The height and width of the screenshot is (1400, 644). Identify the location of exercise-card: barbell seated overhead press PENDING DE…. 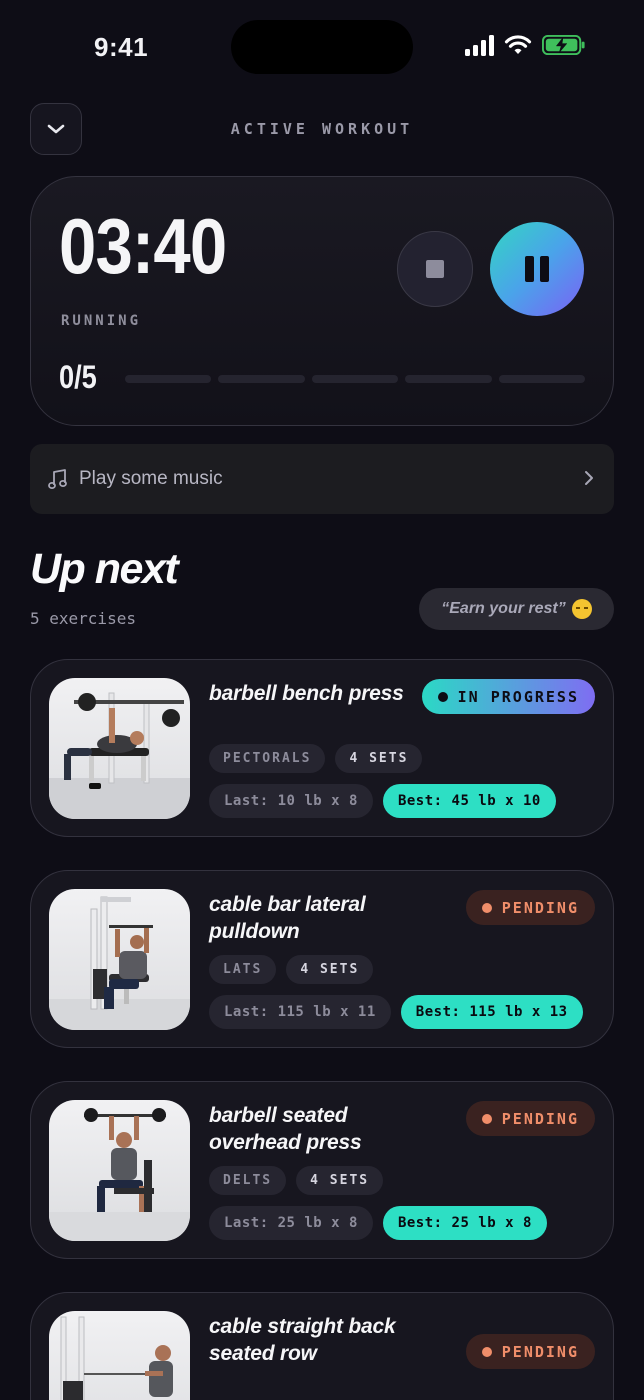
(322, 1170).